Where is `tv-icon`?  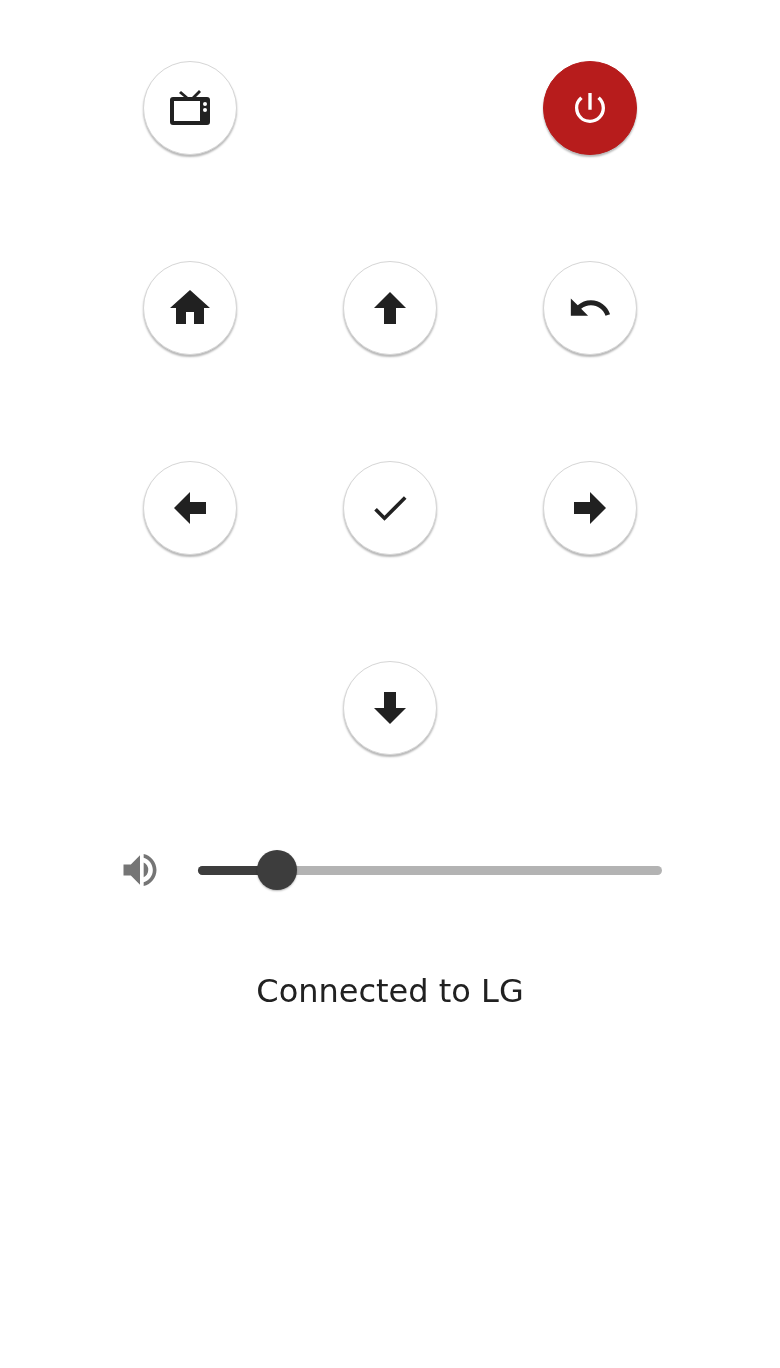 tv-icon is located at coordinates (190, 108).